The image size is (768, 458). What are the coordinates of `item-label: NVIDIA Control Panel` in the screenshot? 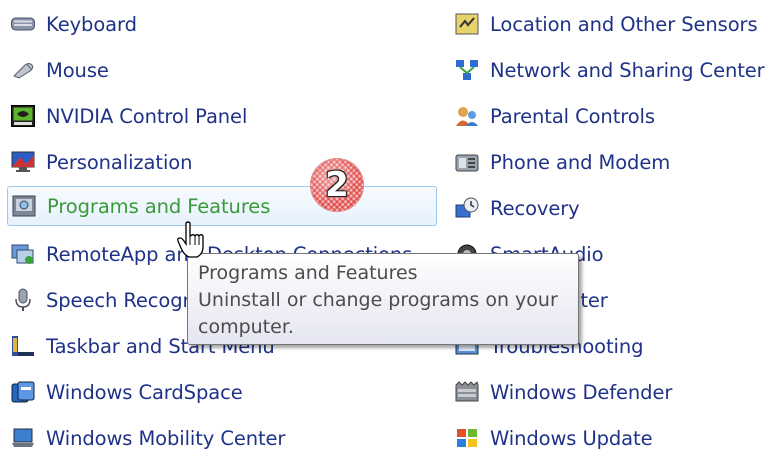 It's located at (147, 116).